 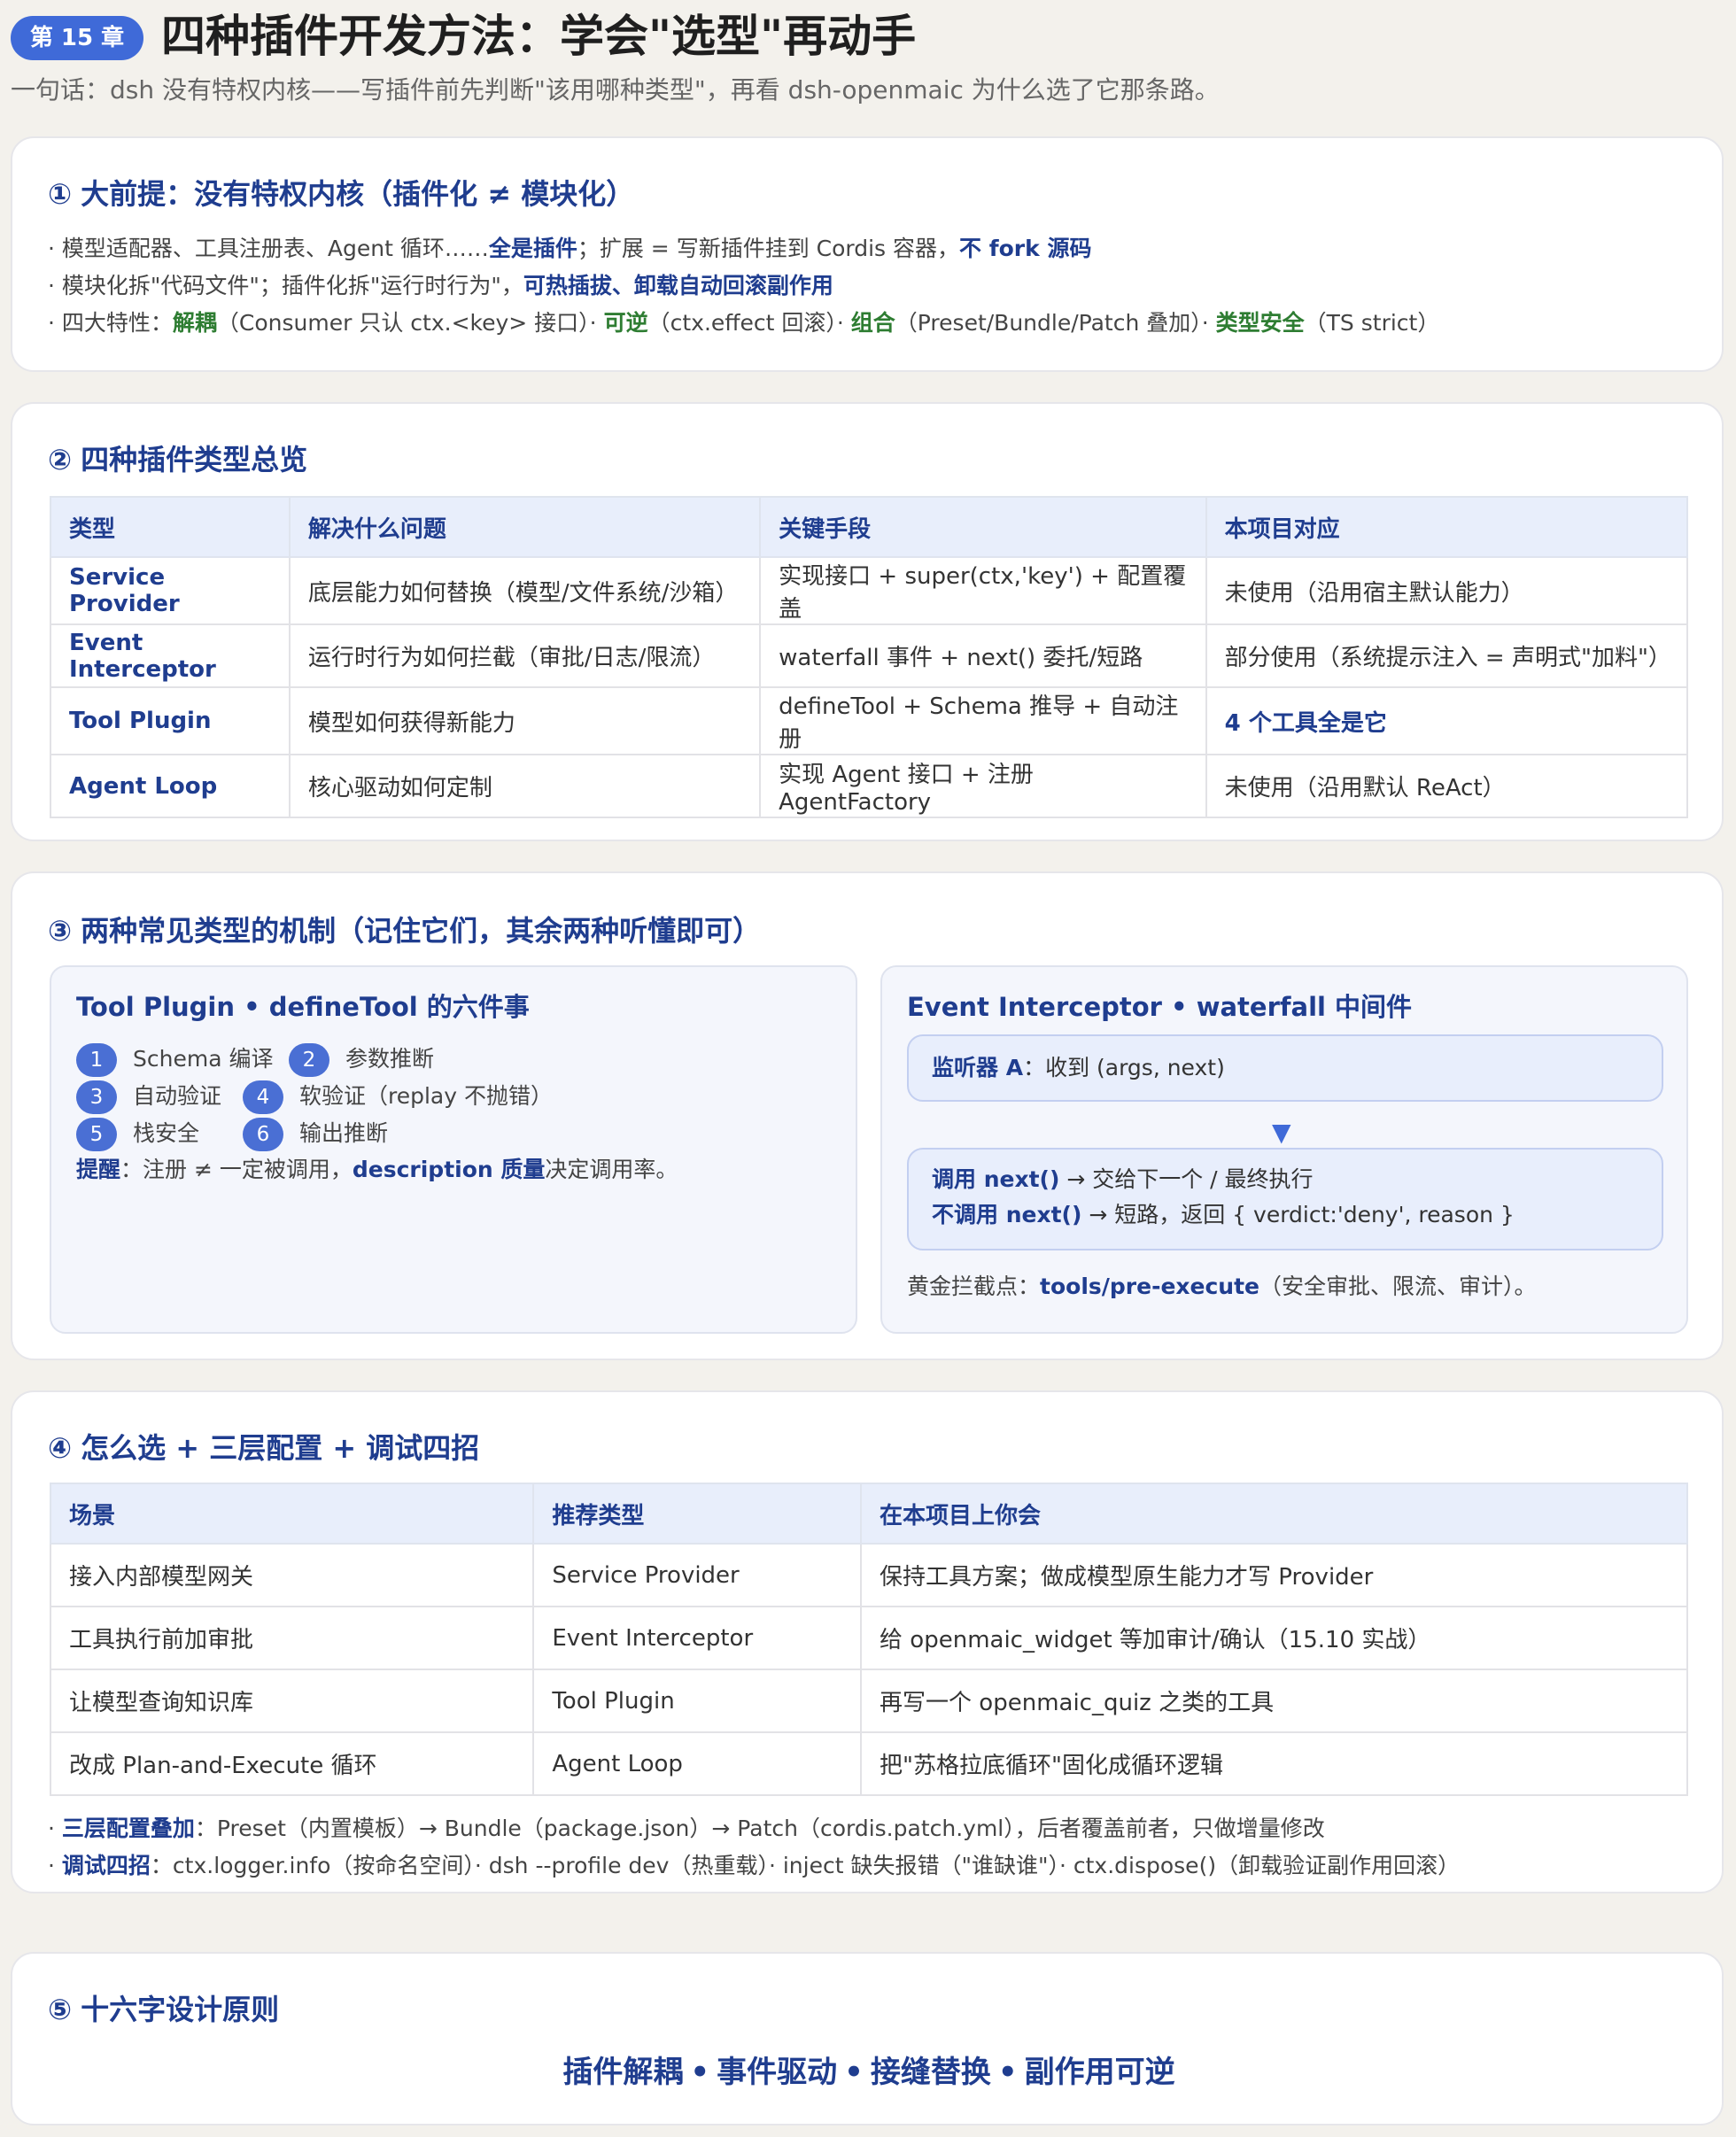 I want to click on footnote-text: 黄金拦截点：tools/pre-execute（安全审批、限流、审计）。, so click(x=1222, y=1286).